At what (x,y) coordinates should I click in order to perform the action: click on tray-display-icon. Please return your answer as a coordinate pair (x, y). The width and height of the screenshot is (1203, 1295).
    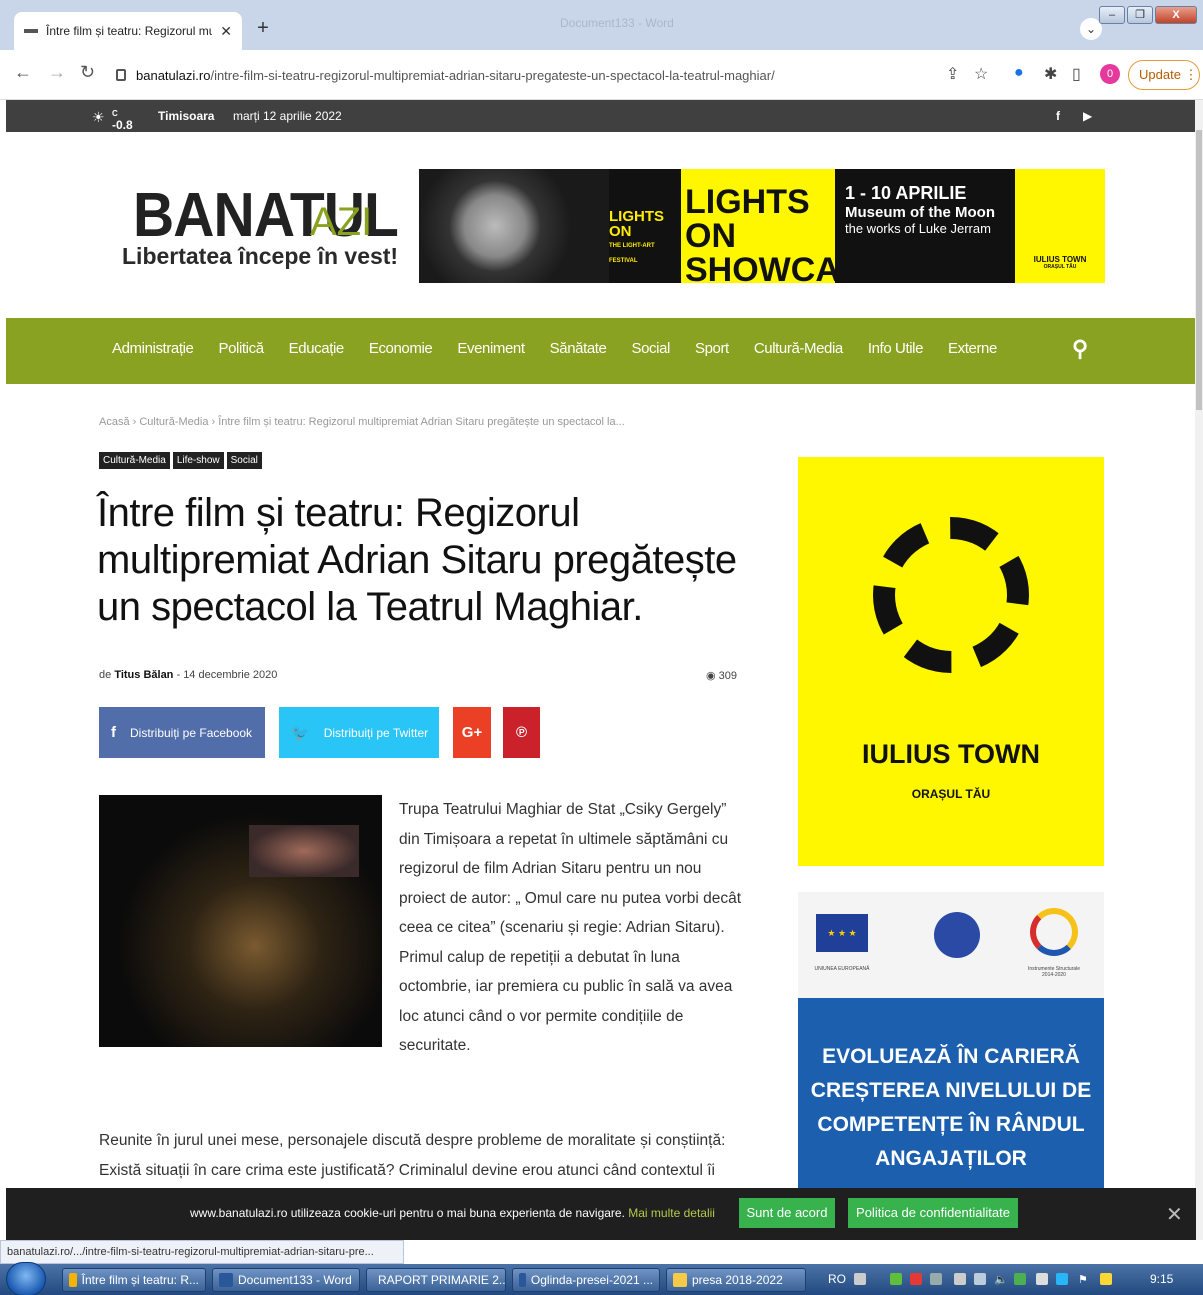
    Looking at the image, I should click on (1042, 1279).